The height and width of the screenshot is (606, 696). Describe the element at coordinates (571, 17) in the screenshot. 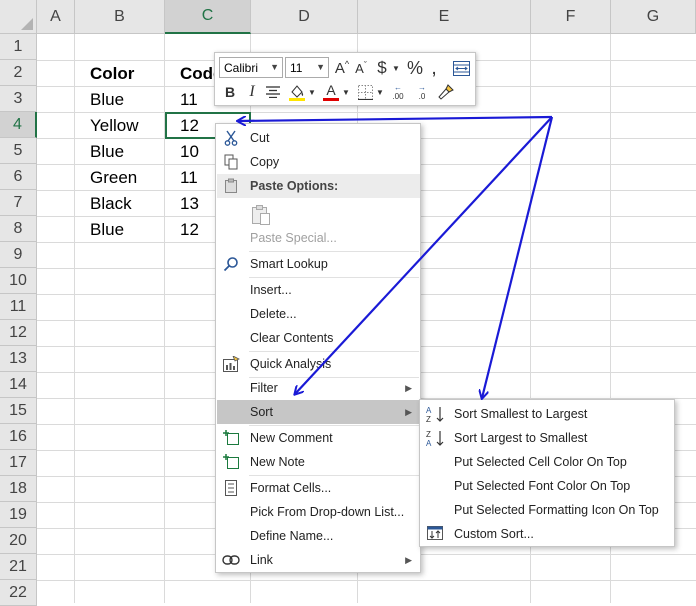

I see `column-header-f: F` at that location.